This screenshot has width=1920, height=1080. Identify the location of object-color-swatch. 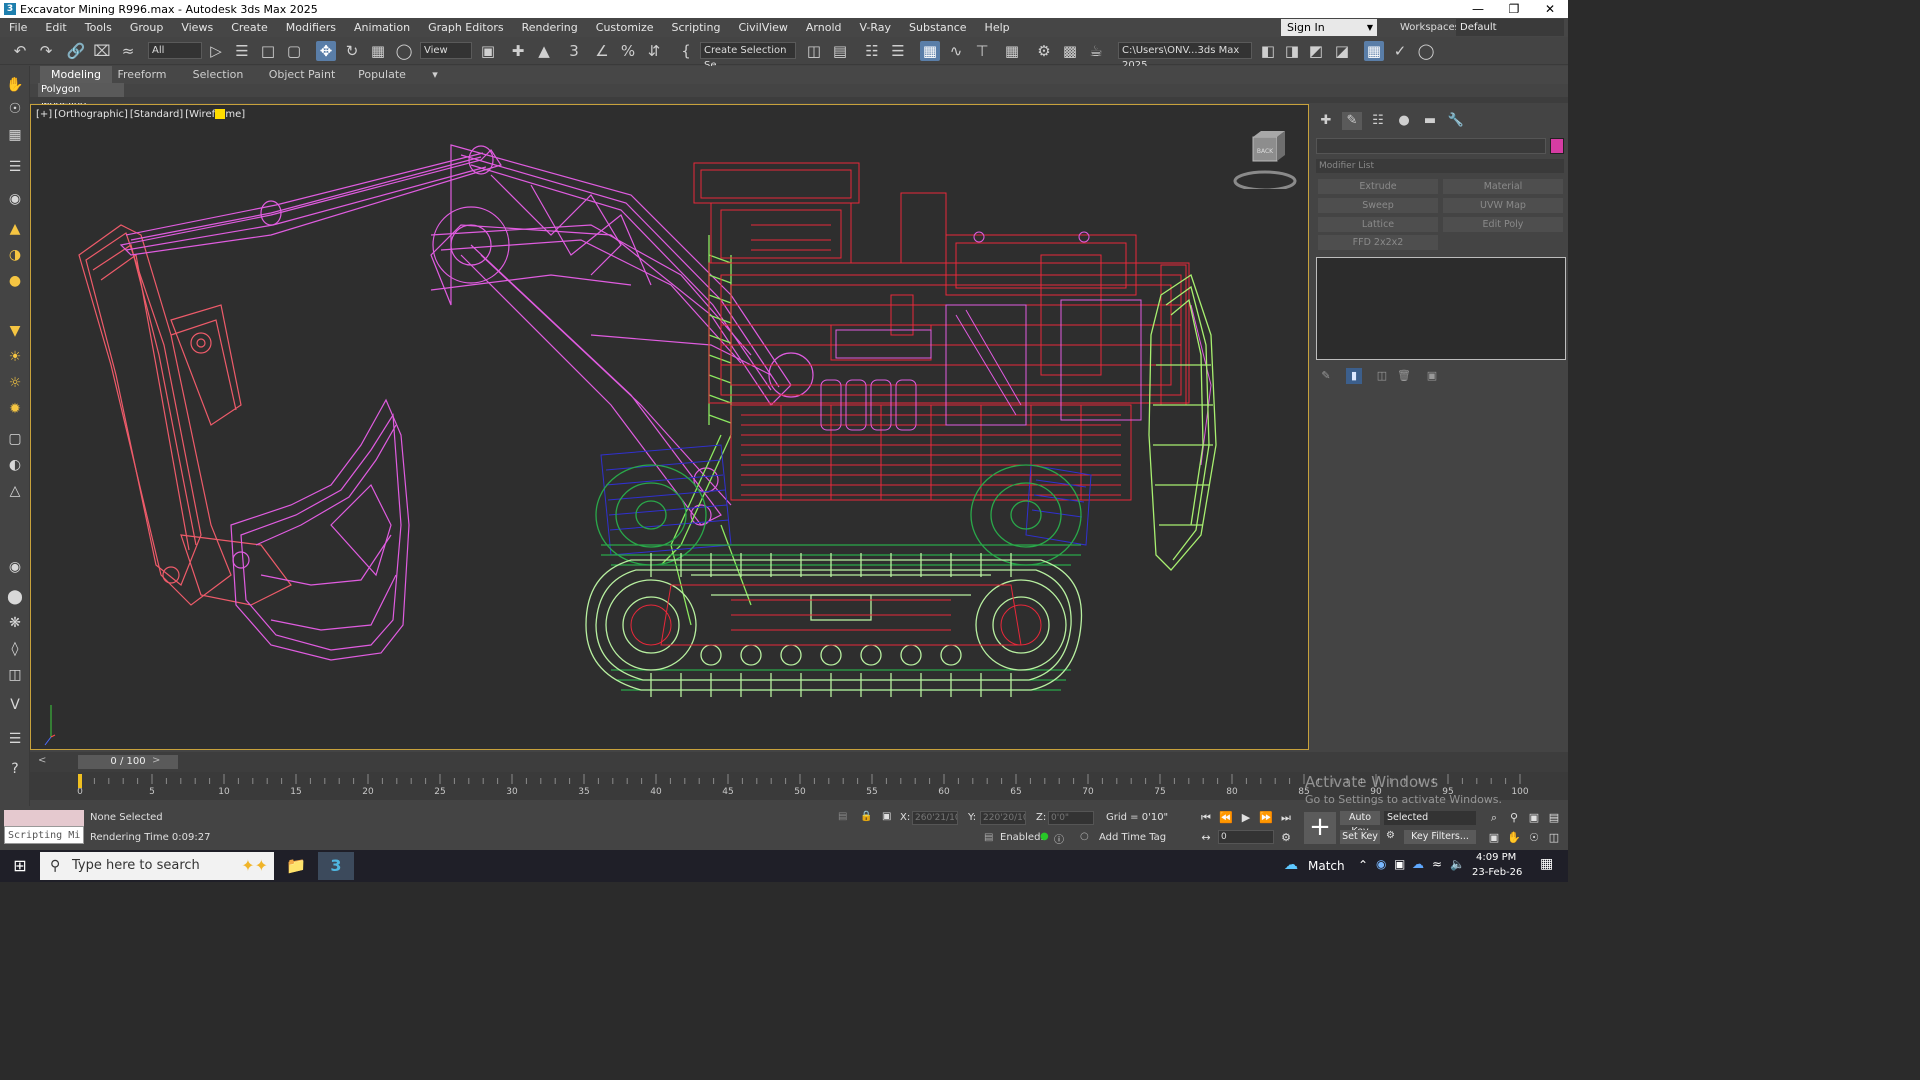
(1557, 146).